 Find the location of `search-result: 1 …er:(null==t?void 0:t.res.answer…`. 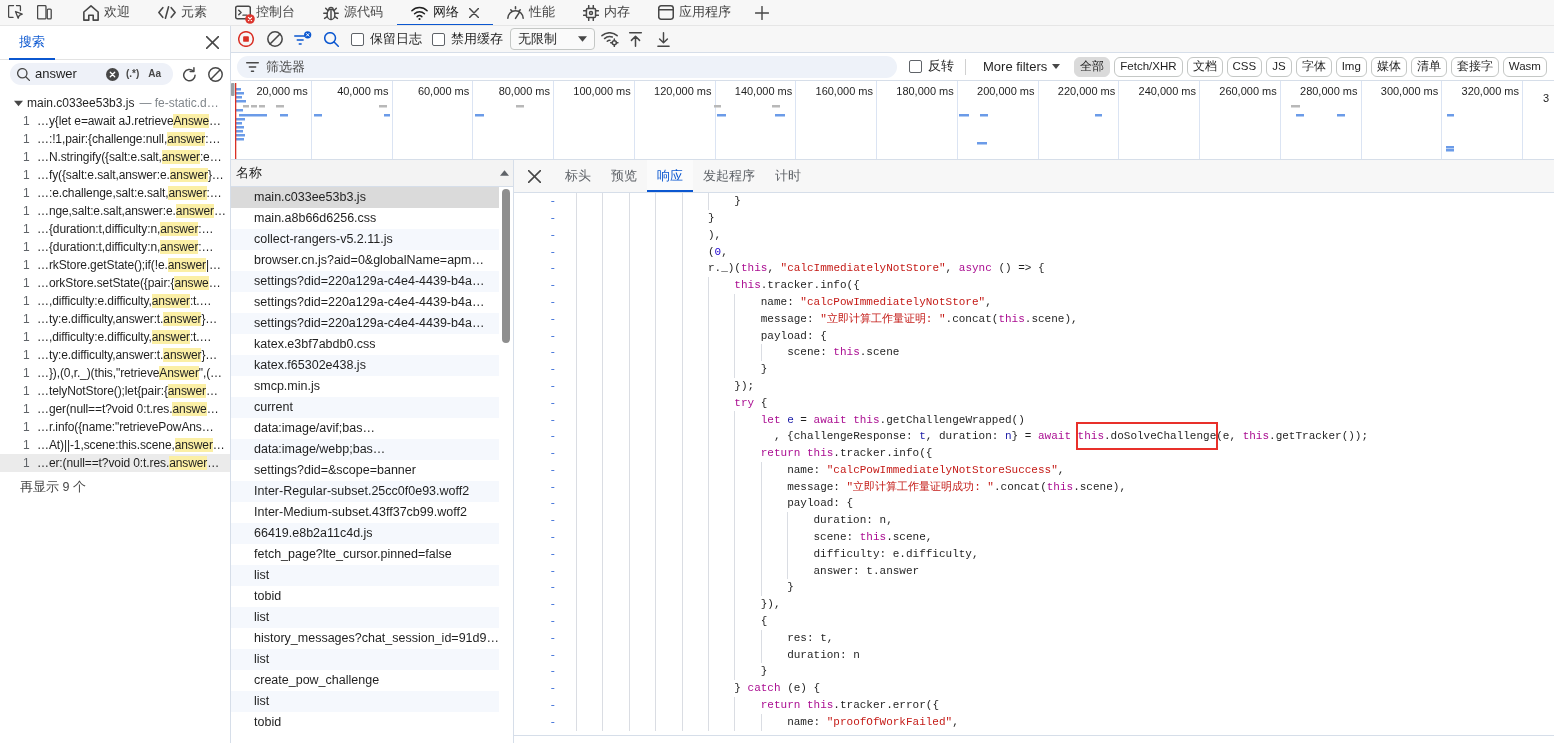

search-result: 1 …er:(null==t?void 0:t.res.answer… is located at coordinates (115, 463).